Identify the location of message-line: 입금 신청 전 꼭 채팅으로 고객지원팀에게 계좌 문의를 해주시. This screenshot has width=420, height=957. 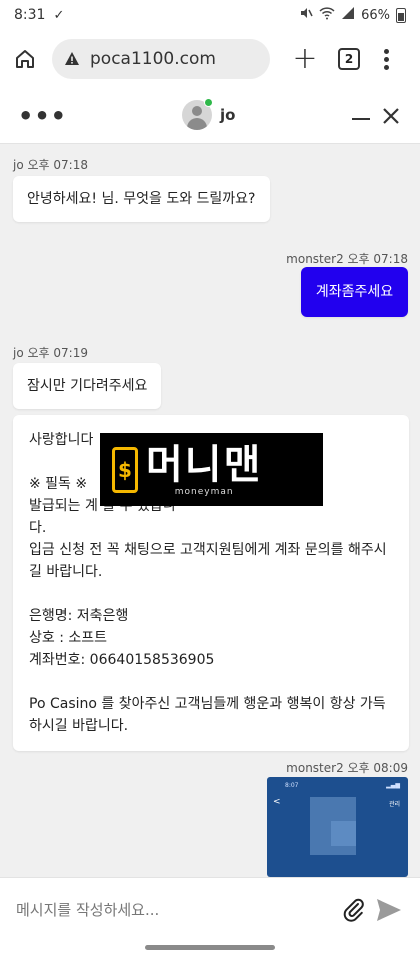
(208, 550).